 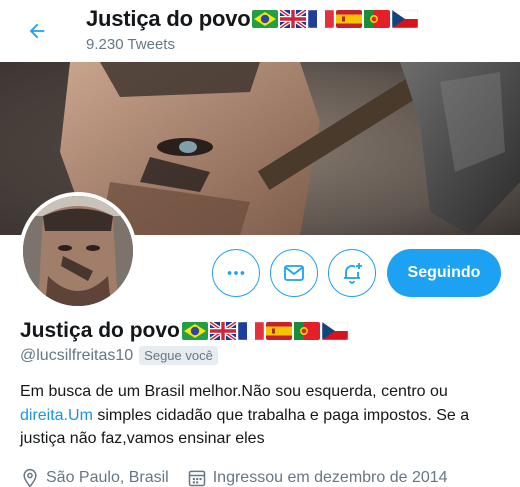 I want to click on following-button: Seguindo, so click(x=444, y=273).